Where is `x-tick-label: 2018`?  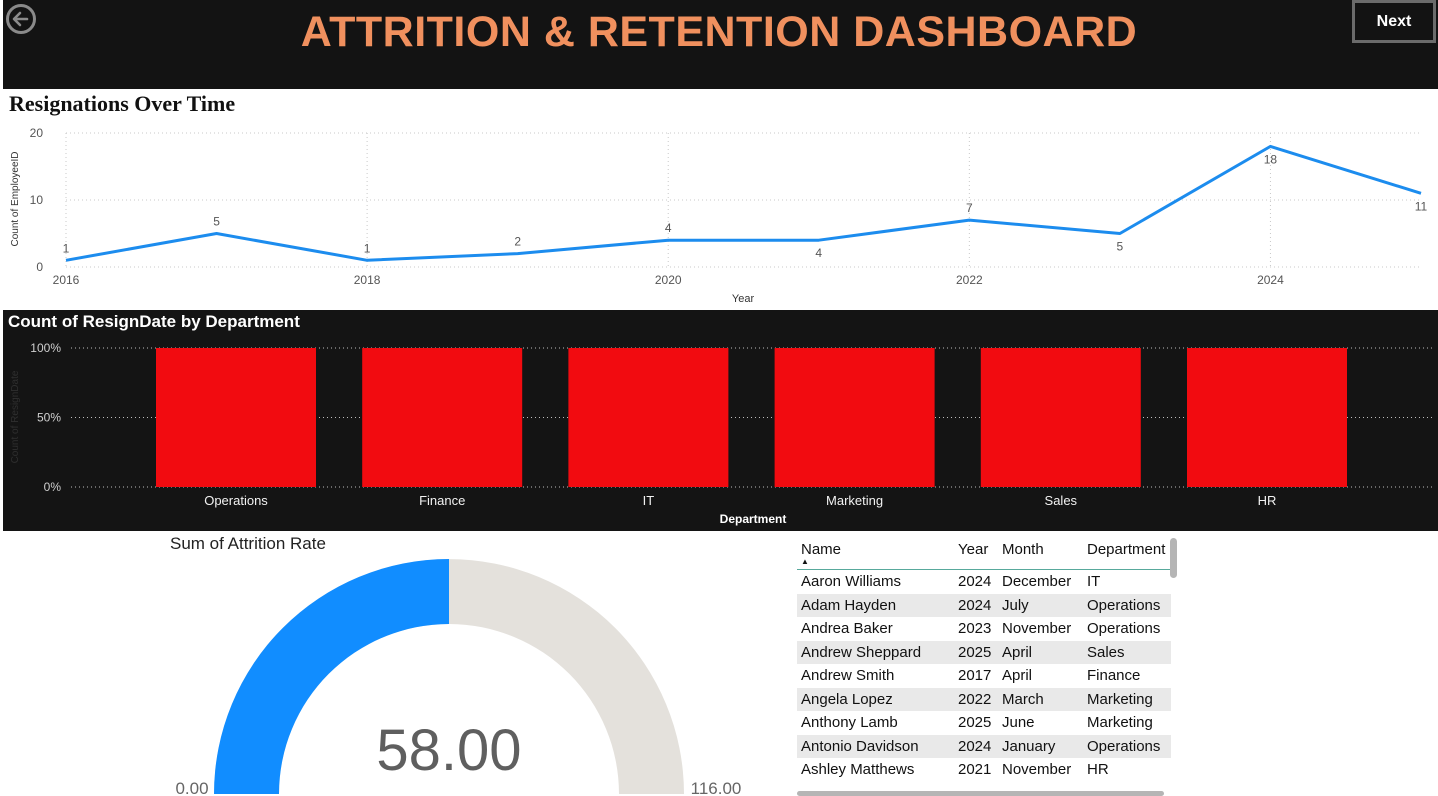 x-tick-label: 2018 is located at coordinates (367, 280).